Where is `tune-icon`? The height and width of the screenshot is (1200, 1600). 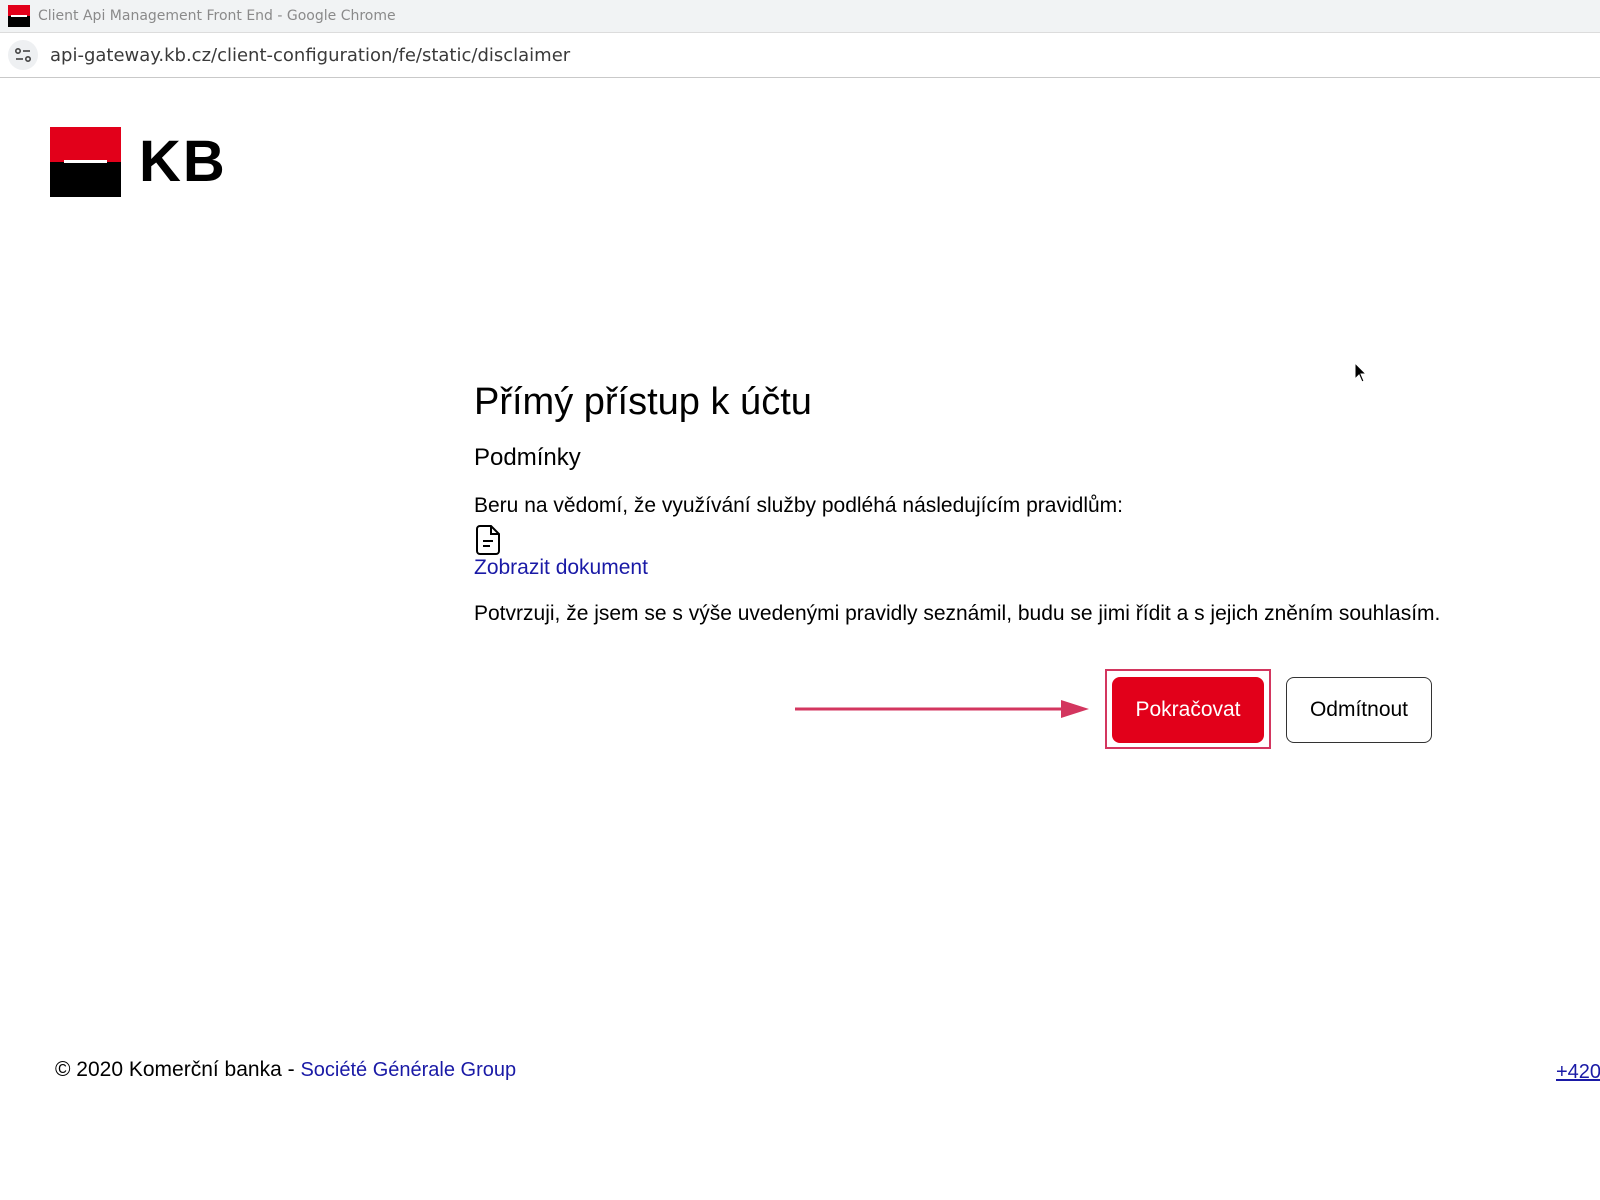 tune-icon is located at coordinates (23, 55).